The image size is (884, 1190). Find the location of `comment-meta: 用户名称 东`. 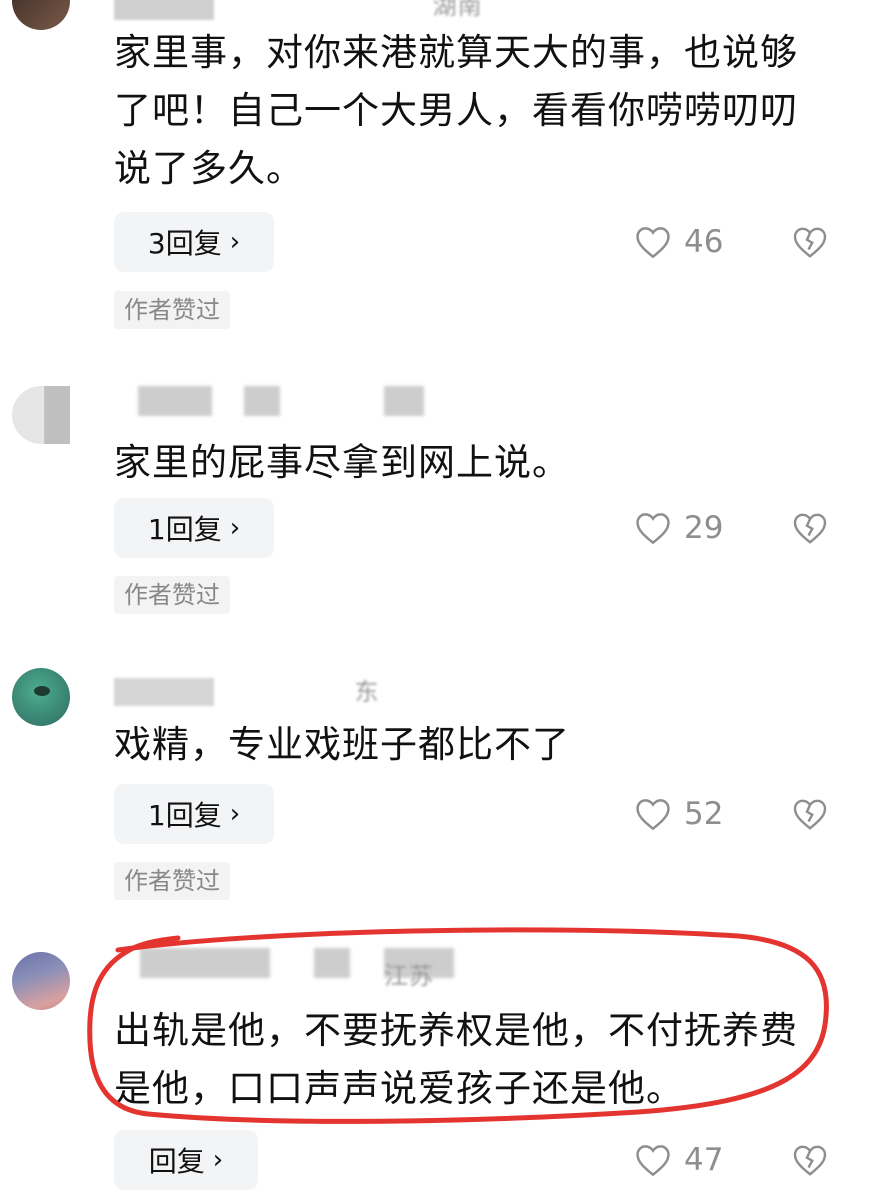

comment-meta: 用户名称 东 is located at coordinates (247, 689).